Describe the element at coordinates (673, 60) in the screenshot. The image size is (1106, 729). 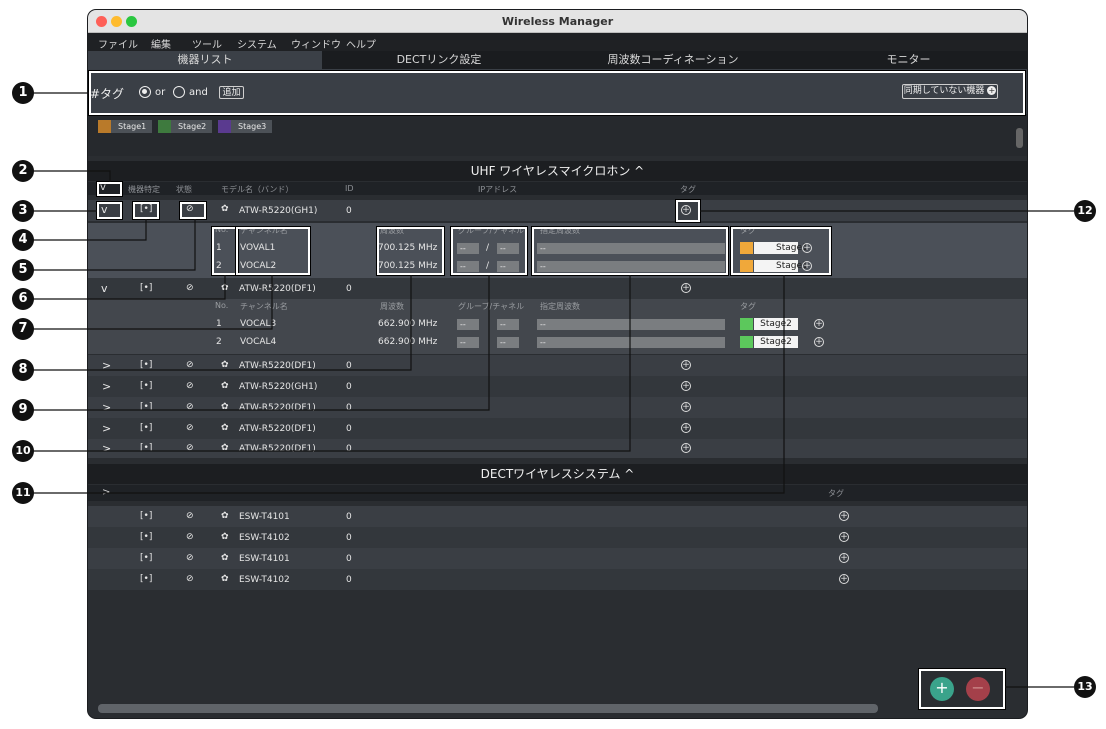
I see `tab-frequency-coordination: 周波数コーディネーション` at that location.